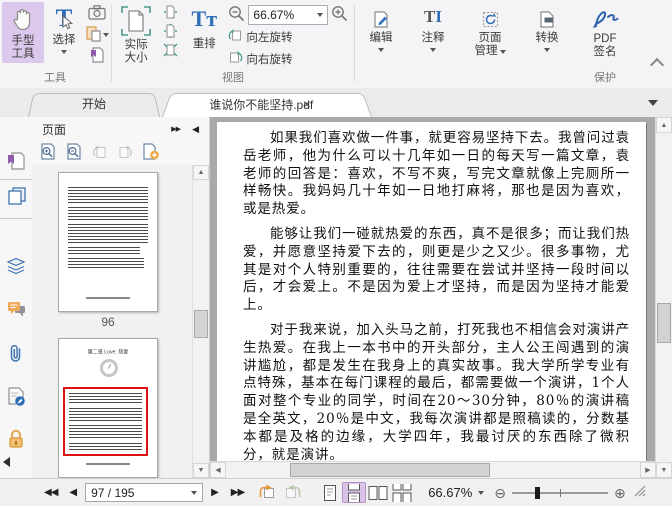  Describe the element at coordinates (151, 153) in the screenshot. I see `add-page-icon` at that location.